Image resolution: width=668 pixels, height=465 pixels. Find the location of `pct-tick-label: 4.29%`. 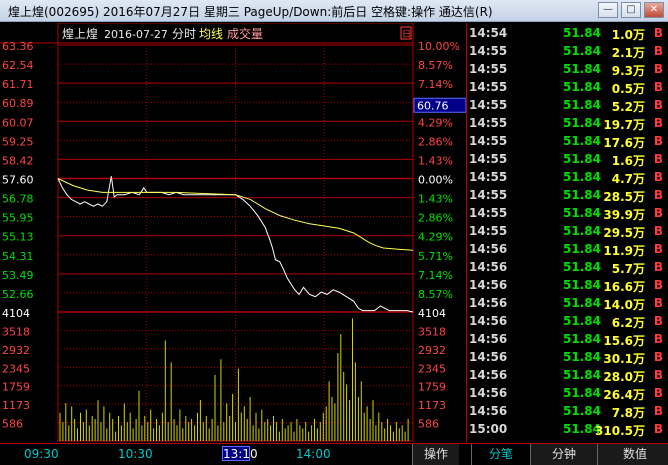

pct-tick-label: 4.29% is located at coordinates (435, 237).